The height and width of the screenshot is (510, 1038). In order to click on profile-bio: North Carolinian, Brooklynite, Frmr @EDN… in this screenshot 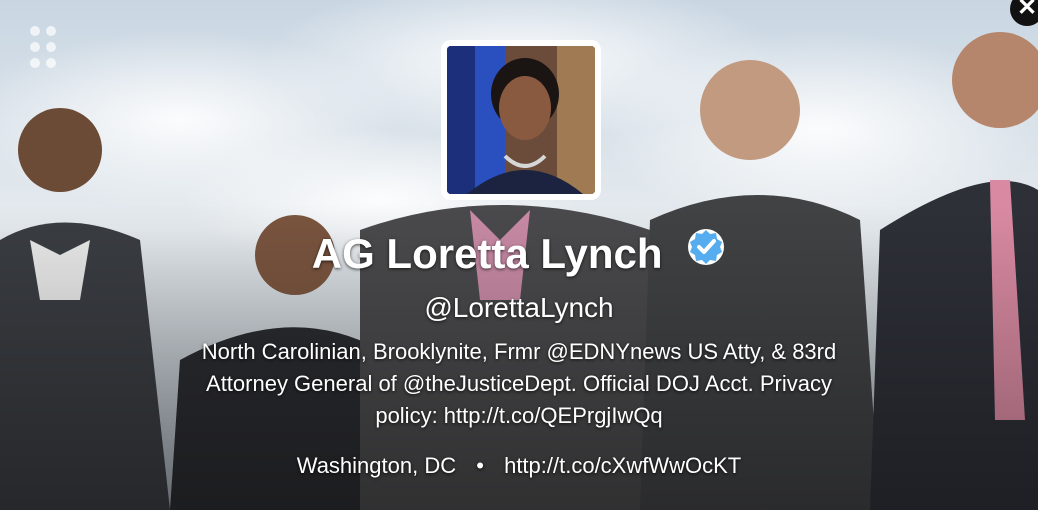, I will do `click(519, 384)`.